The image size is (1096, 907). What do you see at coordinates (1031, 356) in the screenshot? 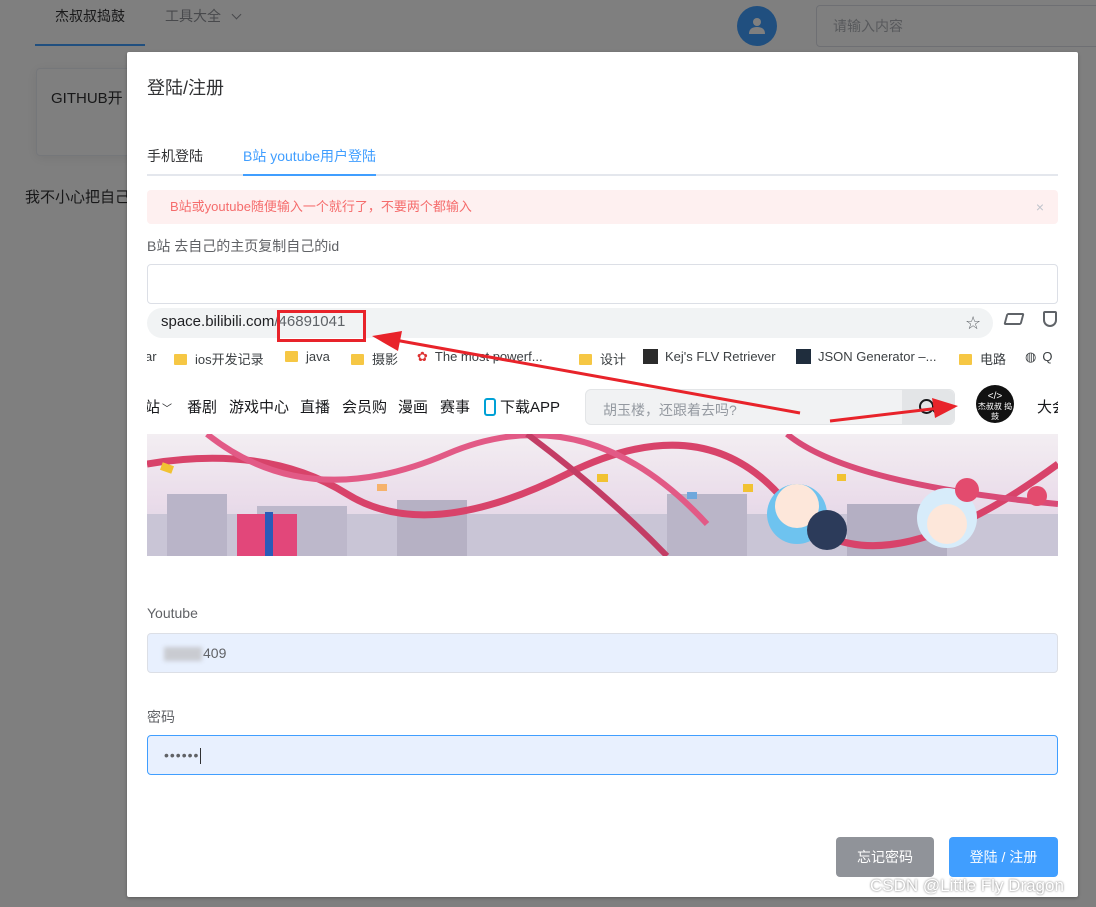
I see `globe-icon: ◍` at bounding box center [1031, 356].